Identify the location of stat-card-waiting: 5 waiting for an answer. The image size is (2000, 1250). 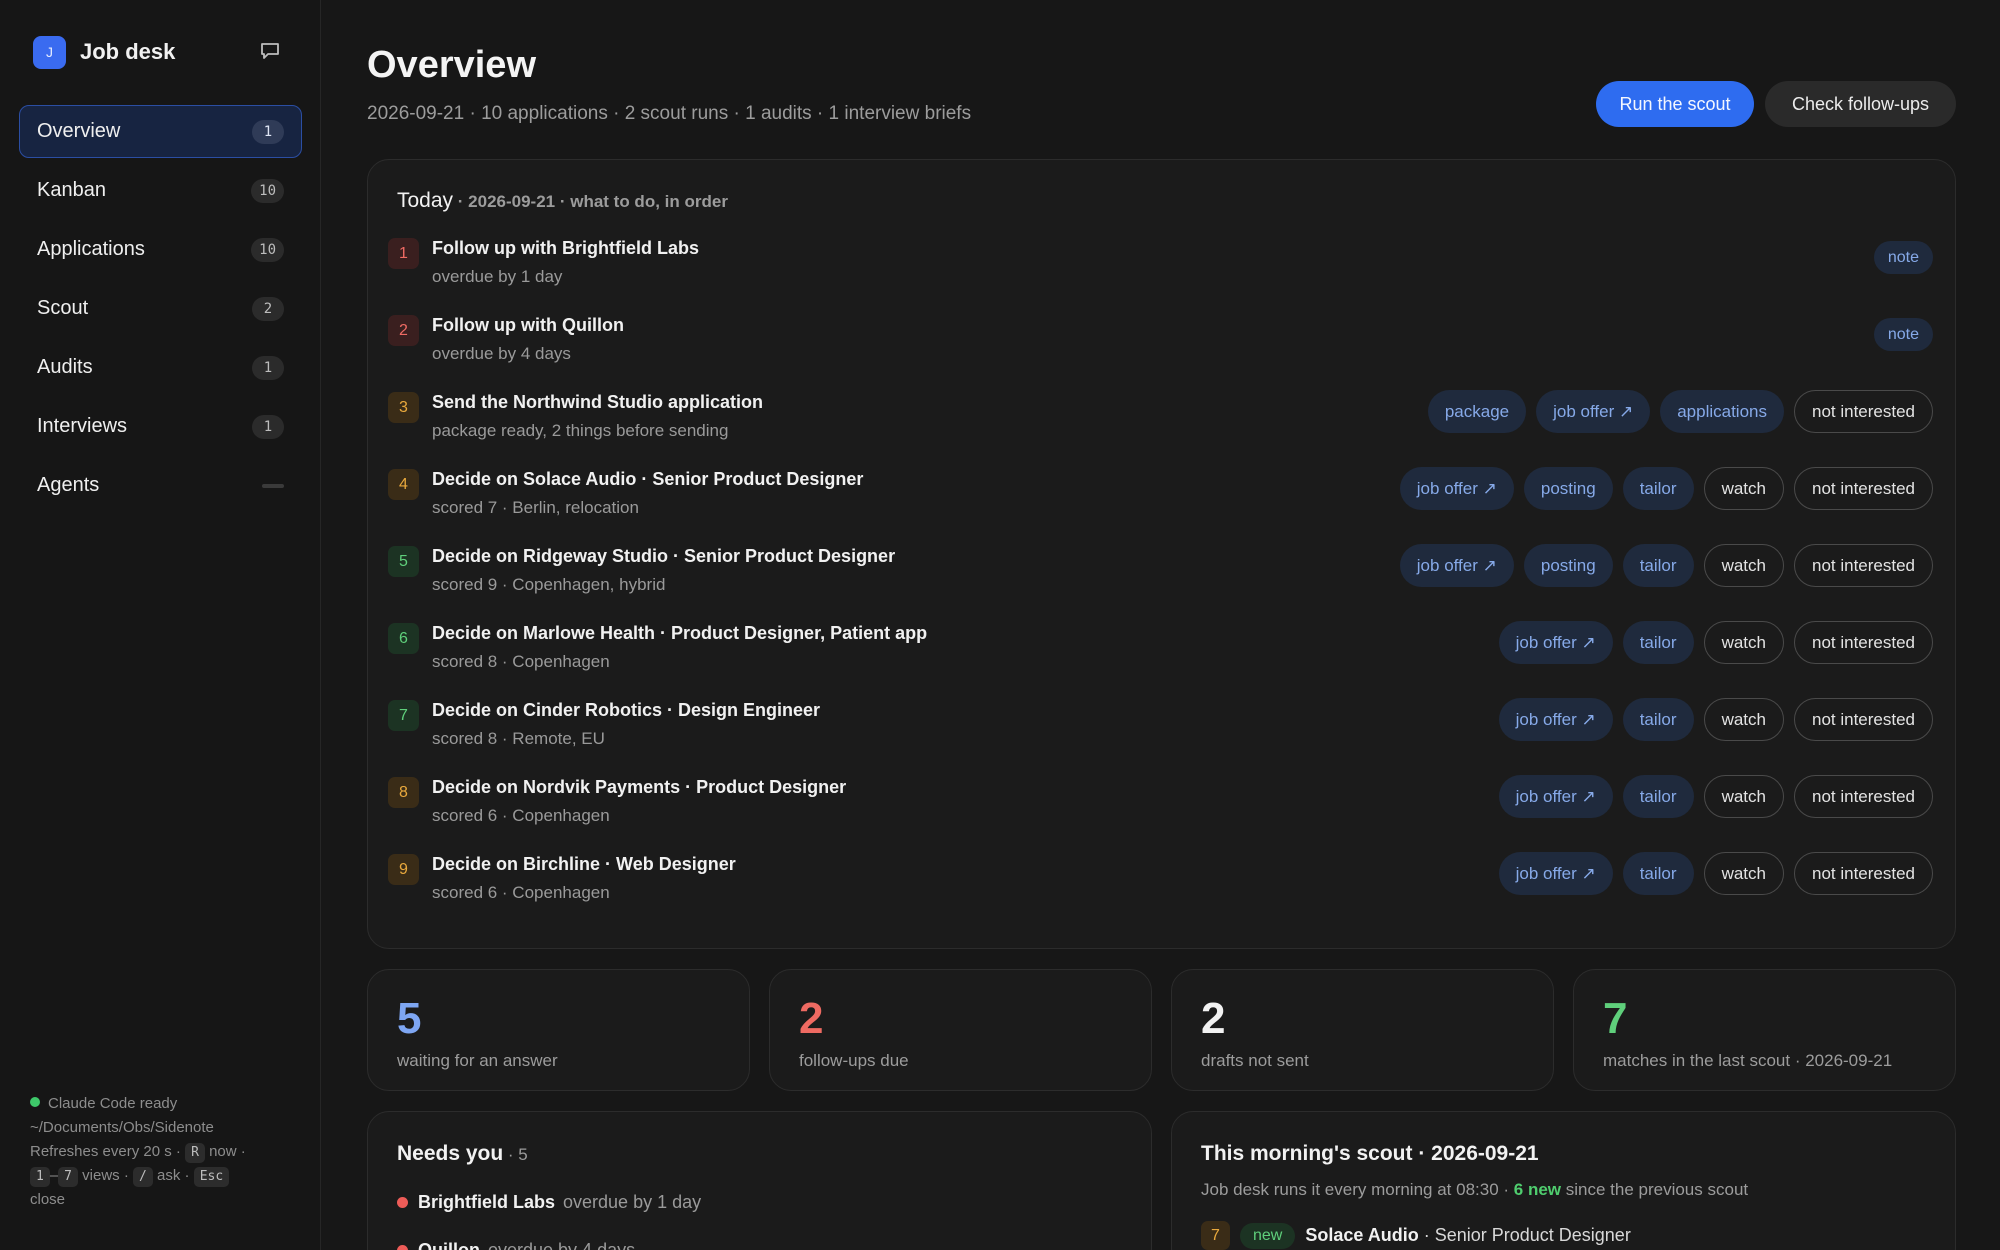
(558, 1030).